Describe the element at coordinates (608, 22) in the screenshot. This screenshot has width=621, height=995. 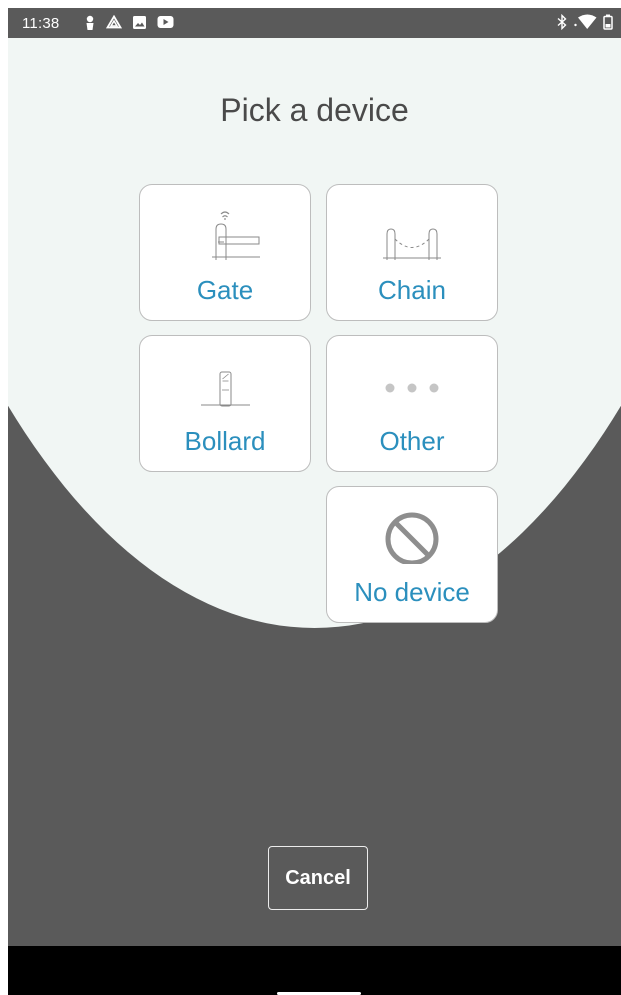
I see `battery-icon` at that location.